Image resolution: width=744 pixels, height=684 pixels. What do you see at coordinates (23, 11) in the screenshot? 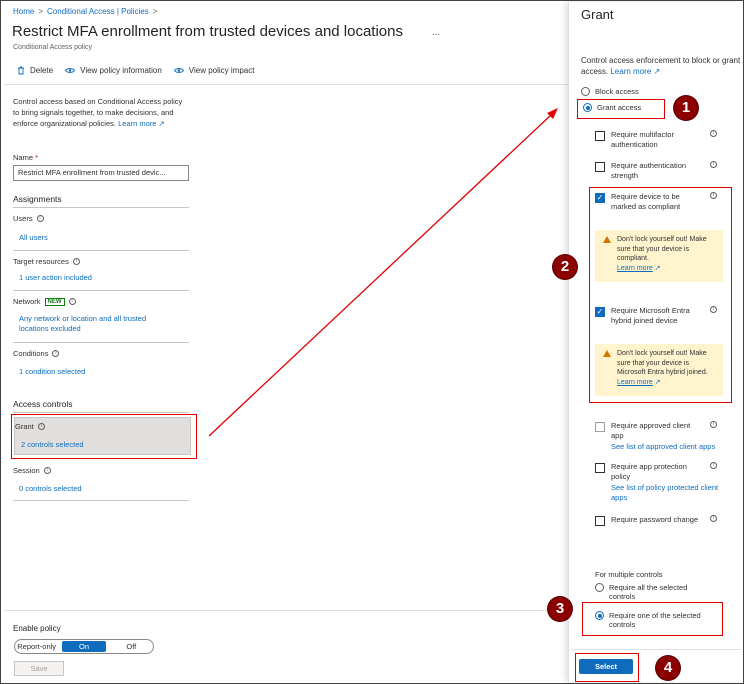
I see `breadcrumb-home: Home` at bounding box center [23, 11].